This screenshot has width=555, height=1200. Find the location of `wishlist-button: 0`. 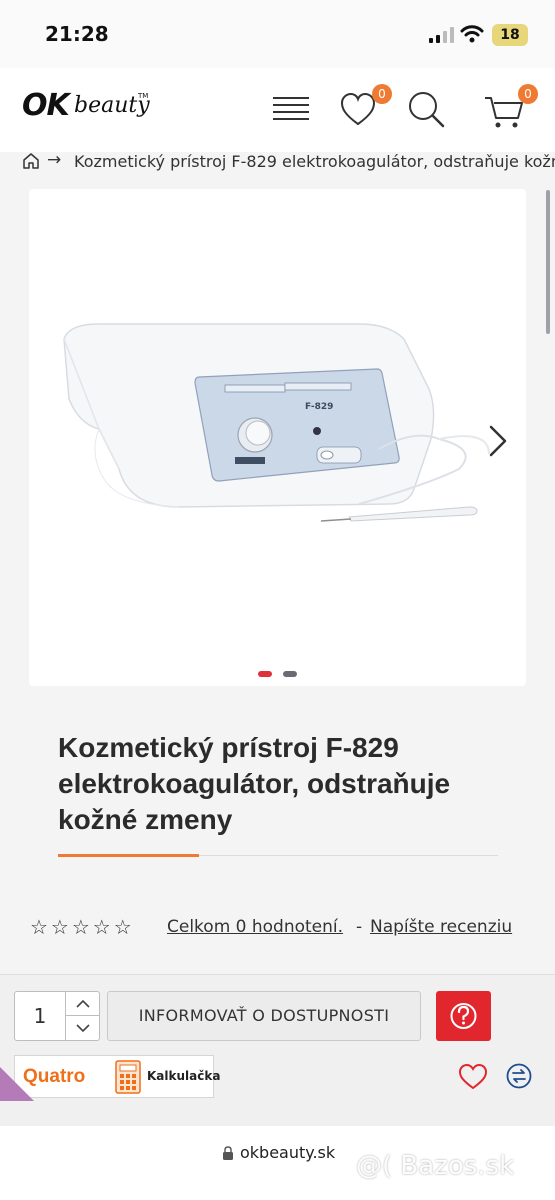

wishlist-button: 0 is located at coordinates (365, 108).